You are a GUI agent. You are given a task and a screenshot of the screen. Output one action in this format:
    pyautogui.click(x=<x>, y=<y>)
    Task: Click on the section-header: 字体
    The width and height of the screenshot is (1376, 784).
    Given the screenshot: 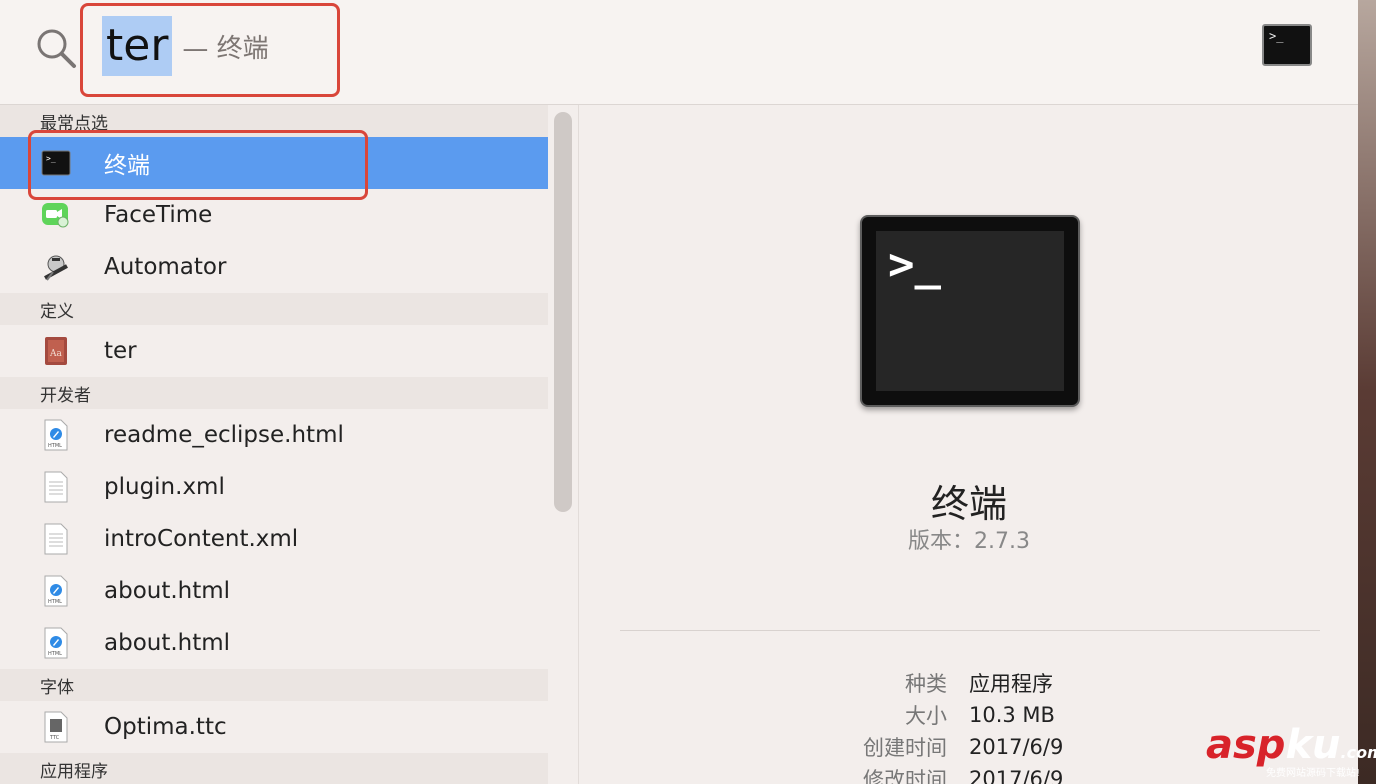 What is the action you would take?
    pyautogui.click(x=274, y=685)
    